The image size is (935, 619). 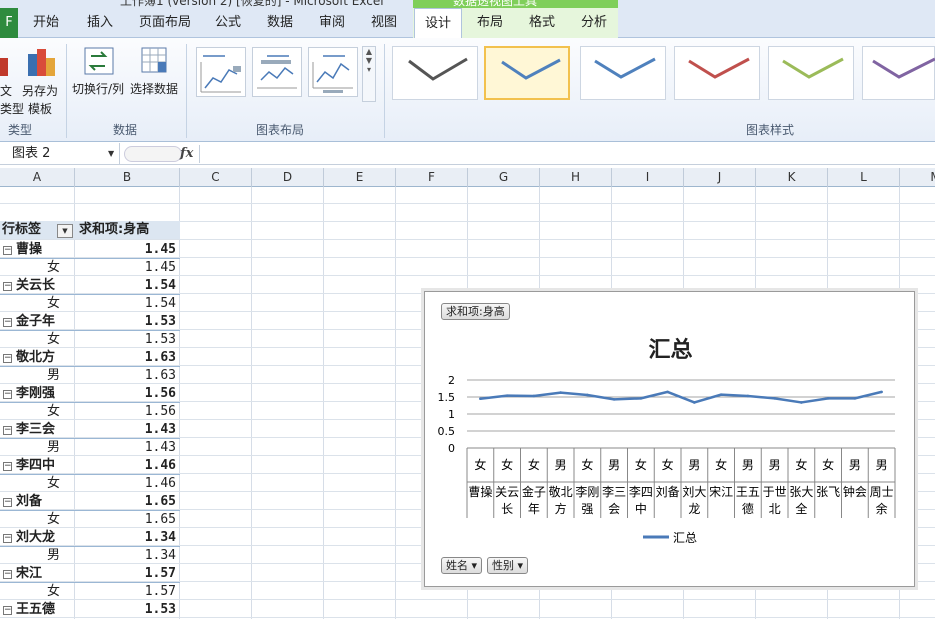 What do you see at coordinates (504, 177) in the screenshot?
I see `column-header-g: G` at bounding box center [504, 177].